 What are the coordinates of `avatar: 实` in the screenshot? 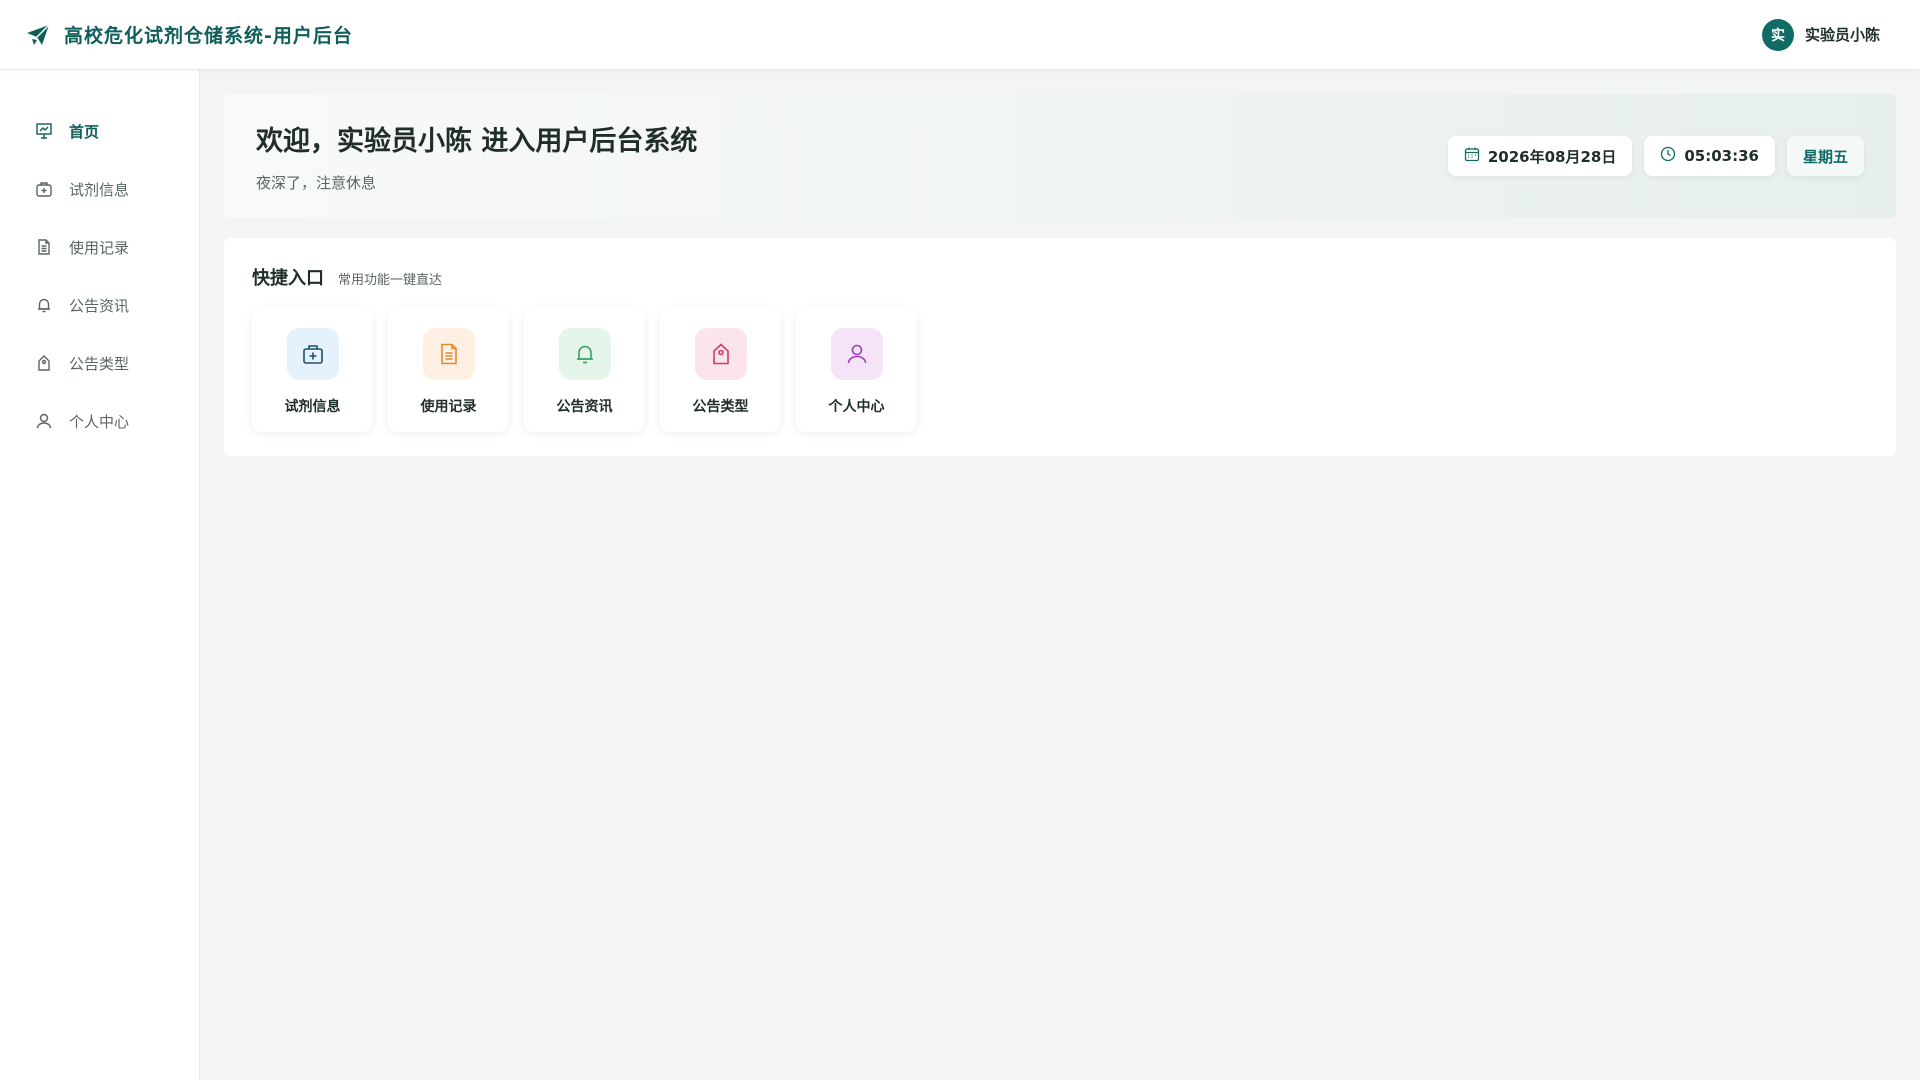 It's located at (1777, 34).